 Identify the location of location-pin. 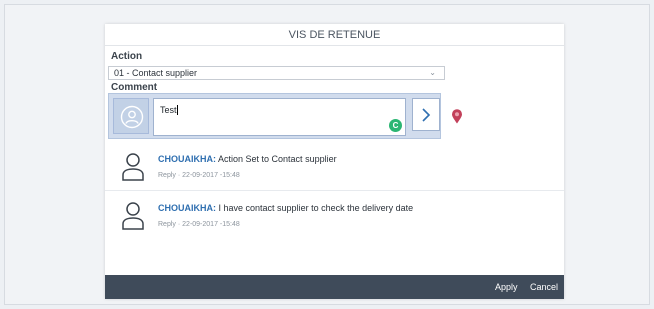
(457, 119).